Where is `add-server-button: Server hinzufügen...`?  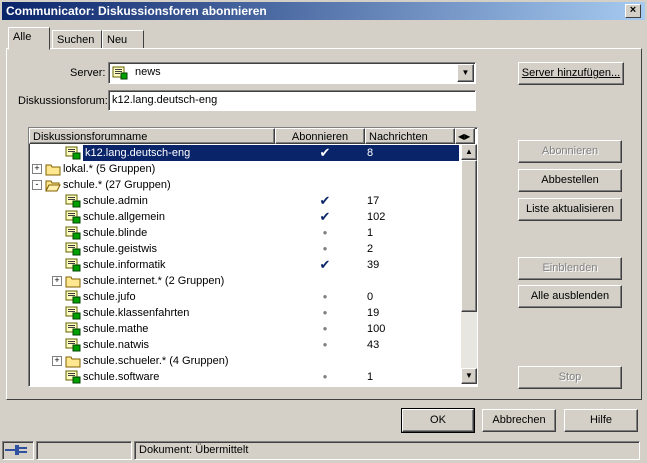 add-server-button: Server hinzufügen... is located at coordinates (571, 73).